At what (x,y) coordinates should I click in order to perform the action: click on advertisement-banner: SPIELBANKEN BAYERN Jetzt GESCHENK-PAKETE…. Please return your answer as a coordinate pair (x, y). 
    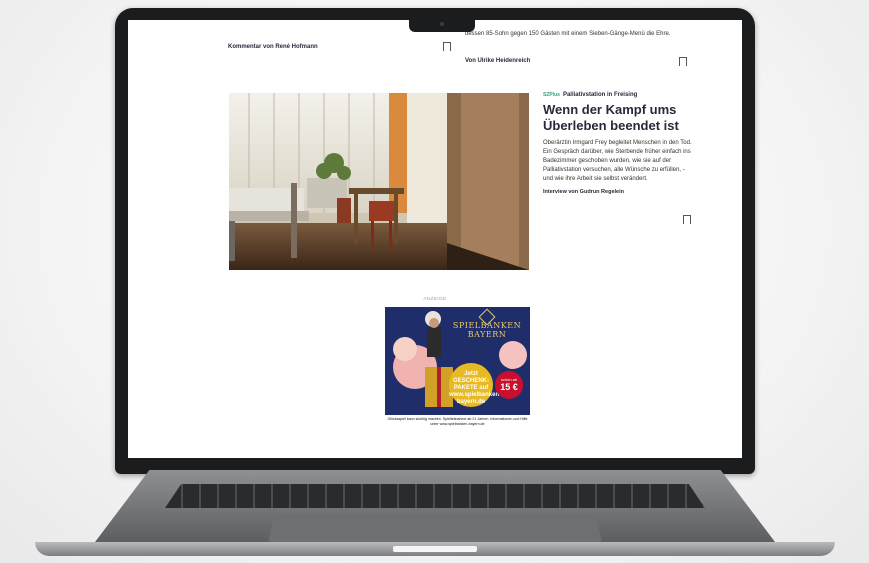
    Looking at the image, I should click on (457, 370).